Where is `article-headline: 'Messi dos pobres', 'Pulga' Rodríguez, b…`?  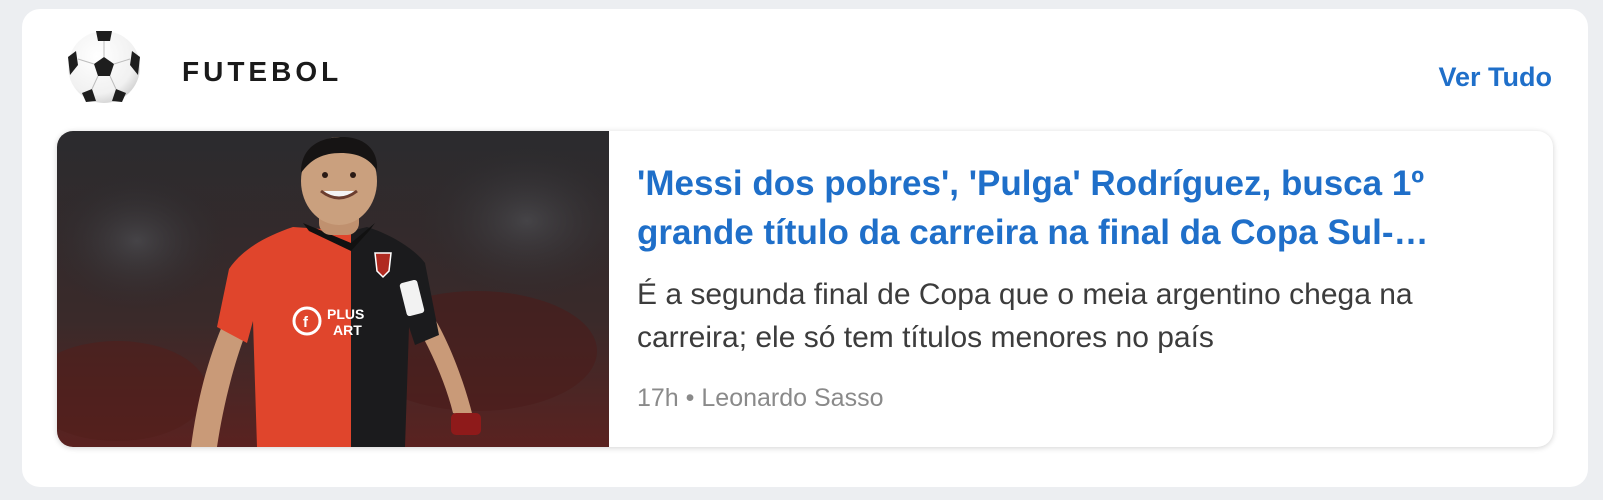 article-headline: 'Messi dos pobres', 'Pulga' Rodríguez, b… is located at coordinates (1077, 208).